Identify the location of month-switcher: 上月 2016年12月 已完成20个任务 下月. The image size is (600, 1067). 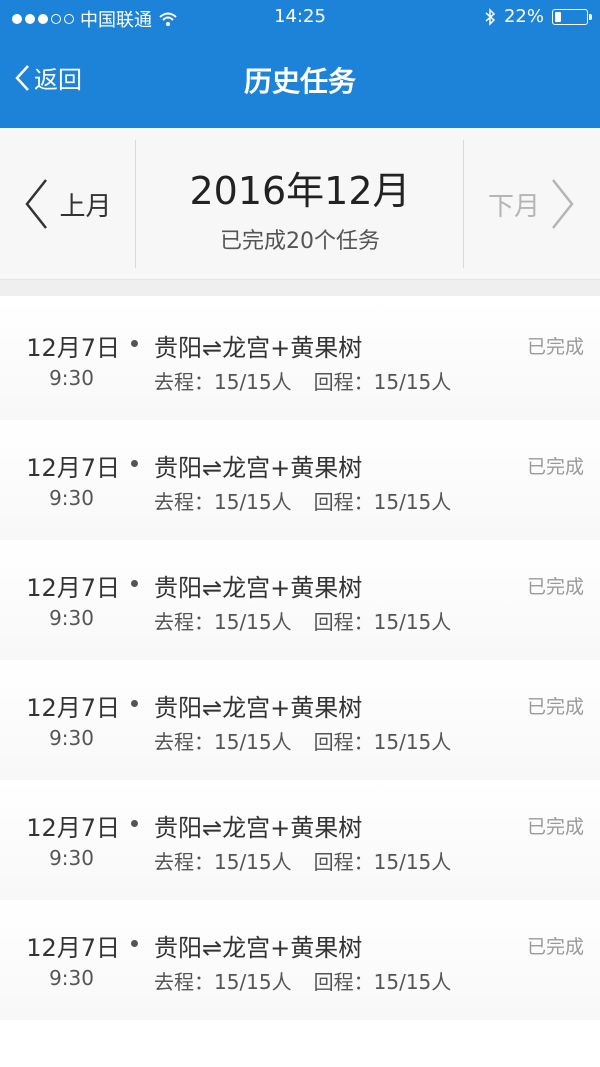
(300, 204).